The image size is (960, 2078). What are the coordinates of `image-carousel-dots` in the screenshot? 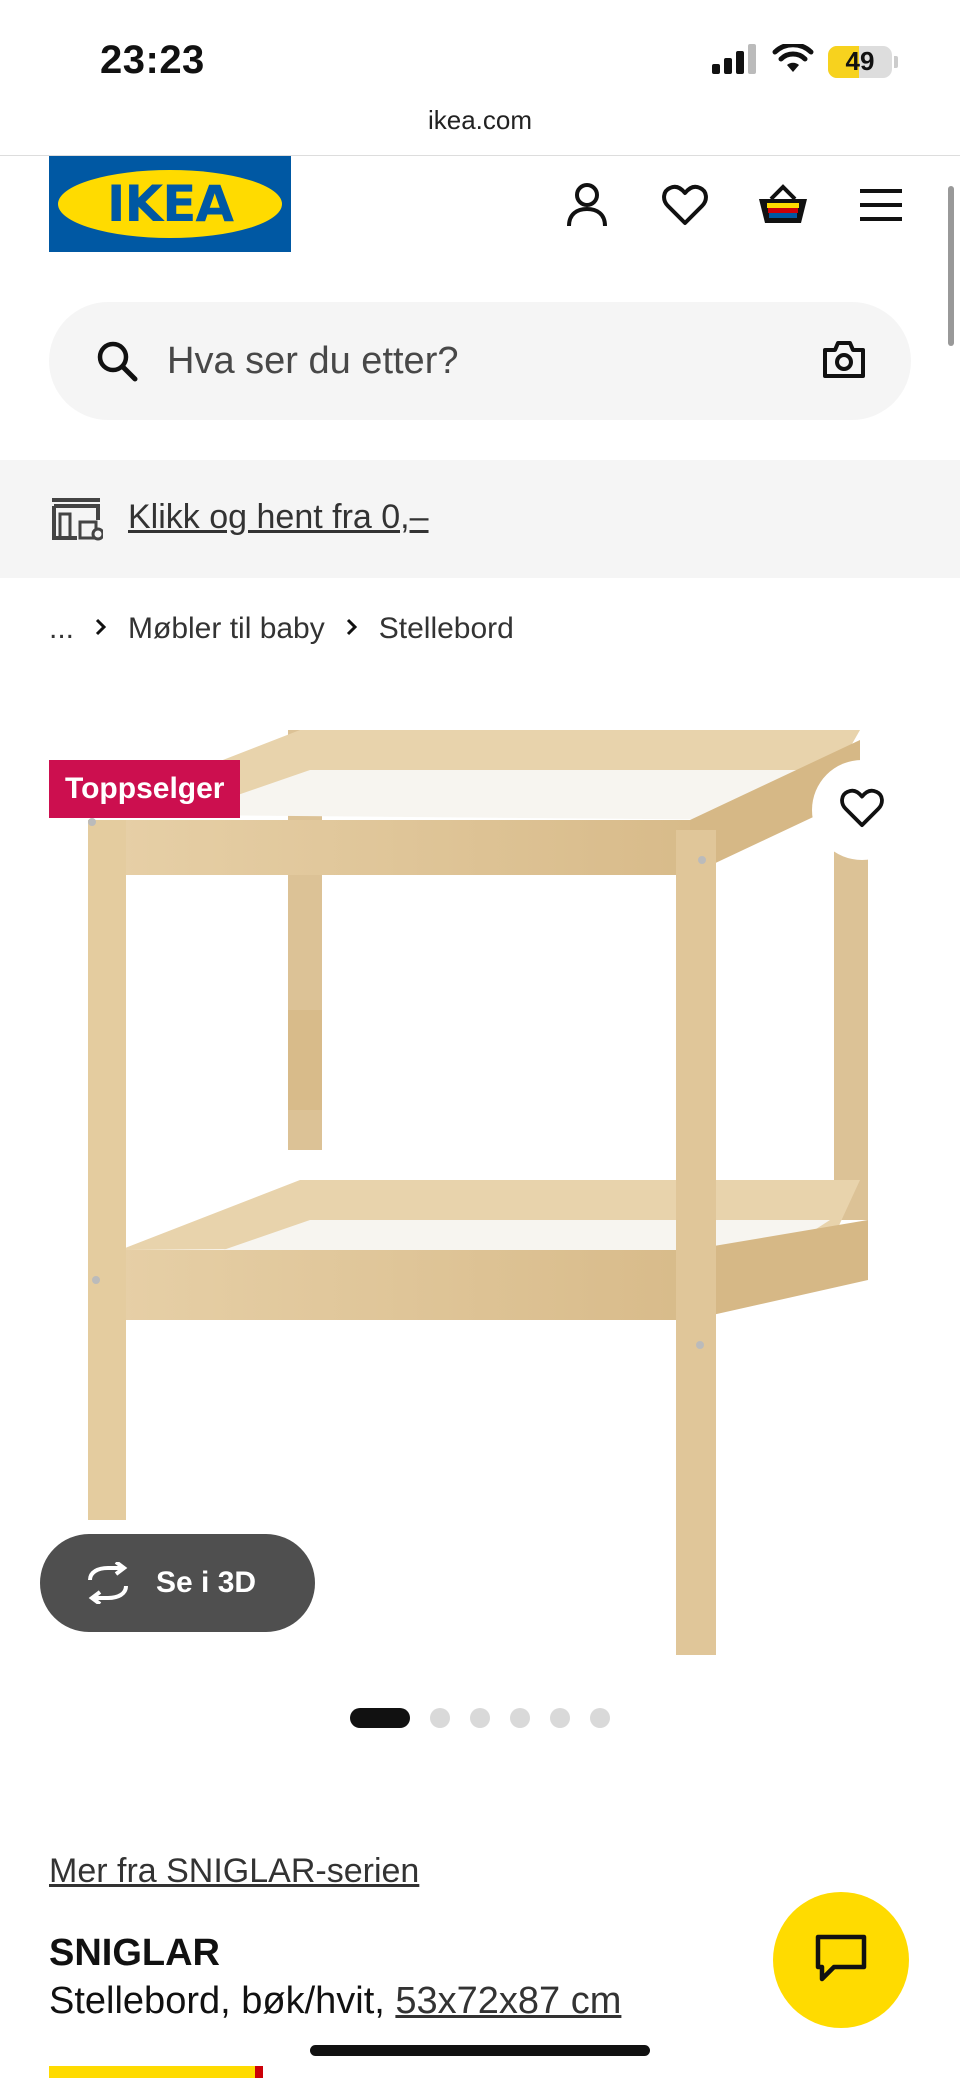 It's located at (480, 1718).